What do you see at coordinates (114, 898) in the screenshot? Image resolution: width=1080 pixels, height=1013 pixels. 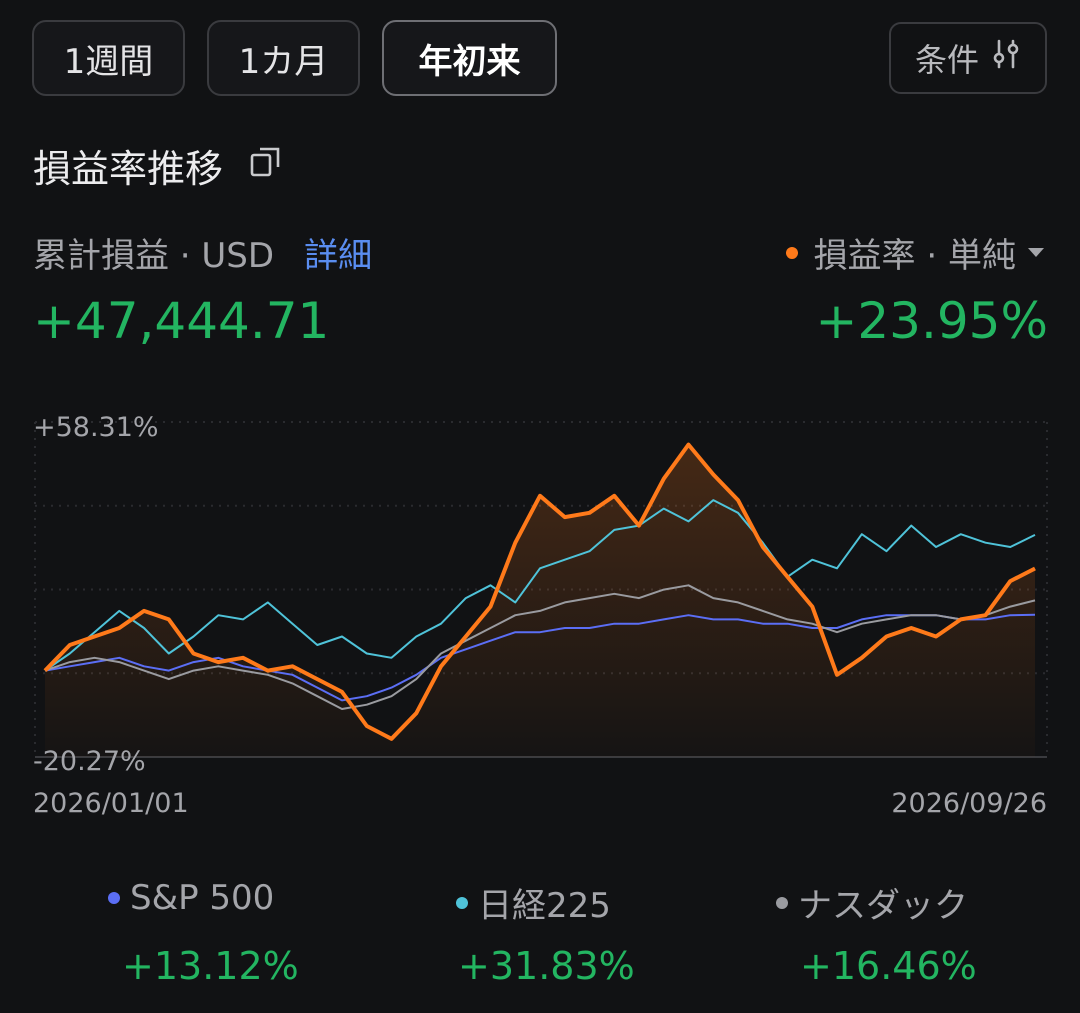 I see `sp500-dot-icon` at bounding box center [114, 898].